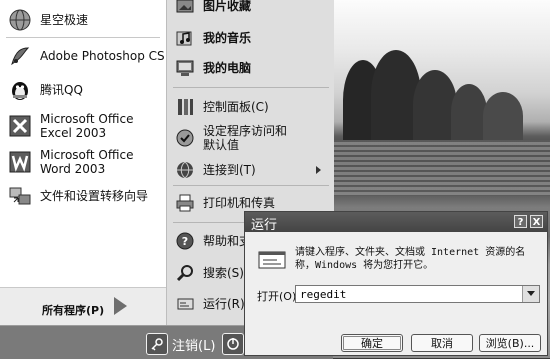 The width and height of the screenshot is (550, 359). What do you see at coordinates (185, 304) in the screenshot?
I see `run-icon` at bounding box center [185, 304].